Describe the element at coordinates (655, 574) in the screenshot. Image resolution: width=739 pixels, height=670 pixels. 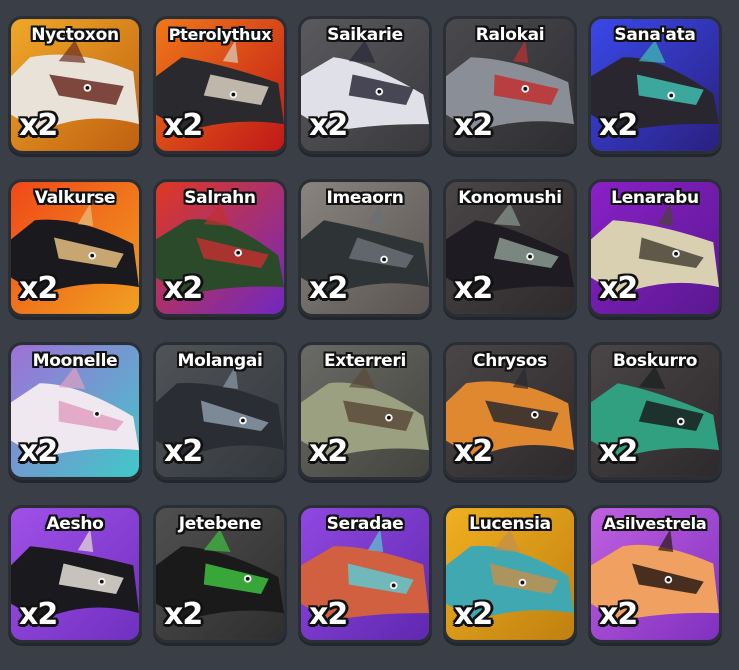
I see `creature-card-asilvestrela: Asilvestrela x2` at that location.